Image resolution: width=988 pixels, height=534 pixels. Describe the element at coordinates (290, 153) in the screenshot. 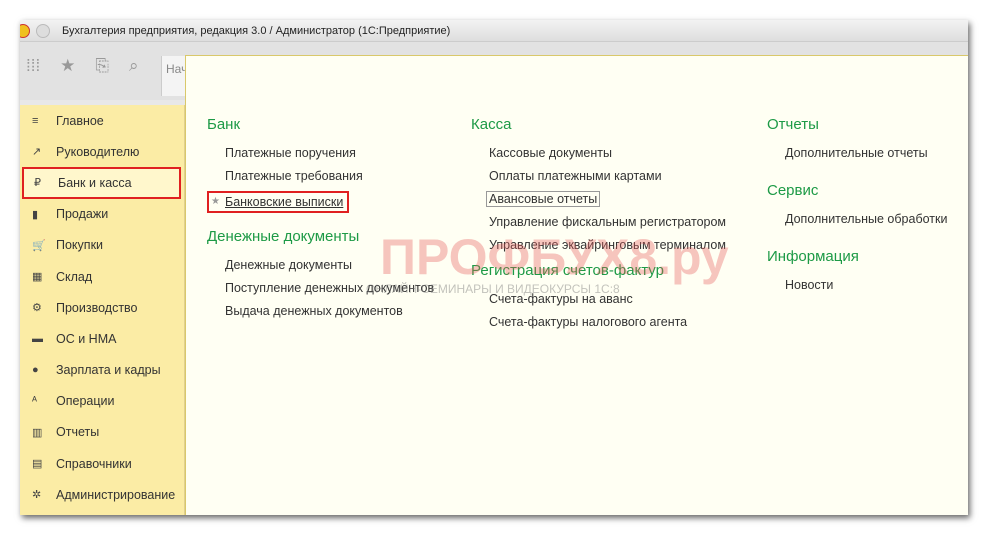

I see `link-payment-orders: Платежные поручения` at that location.